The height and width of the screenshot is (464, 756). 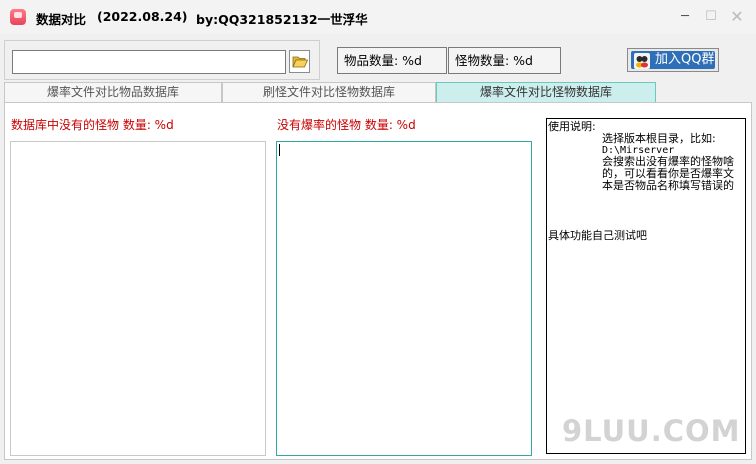 What do you see at coordinates (668, 161) in the screenshot?
I see `instructions-line: 会搜索出没有爆率的怪物啥` at bounding box center [668, 161].